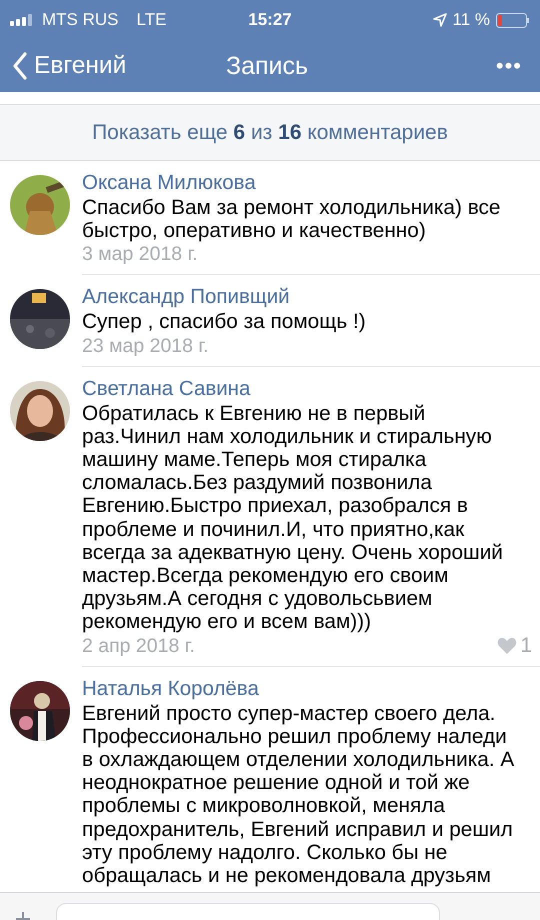  What do you see at coordinates (509, 65) in the screenshot?
I see `more-menu-button: •••` at bounding box center [509, 65].